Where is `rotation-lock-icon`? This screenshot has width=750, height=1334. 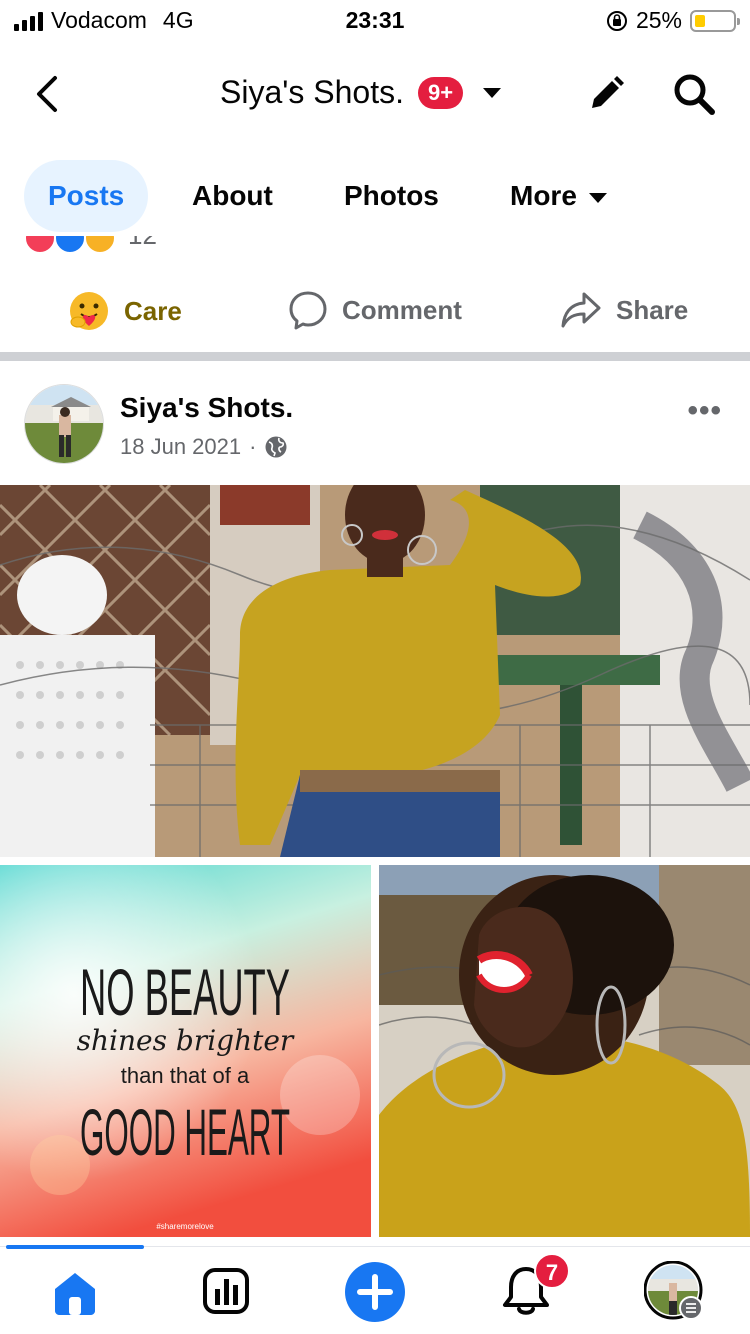 rotation-lock-icon is located at coordinates (616, 20).